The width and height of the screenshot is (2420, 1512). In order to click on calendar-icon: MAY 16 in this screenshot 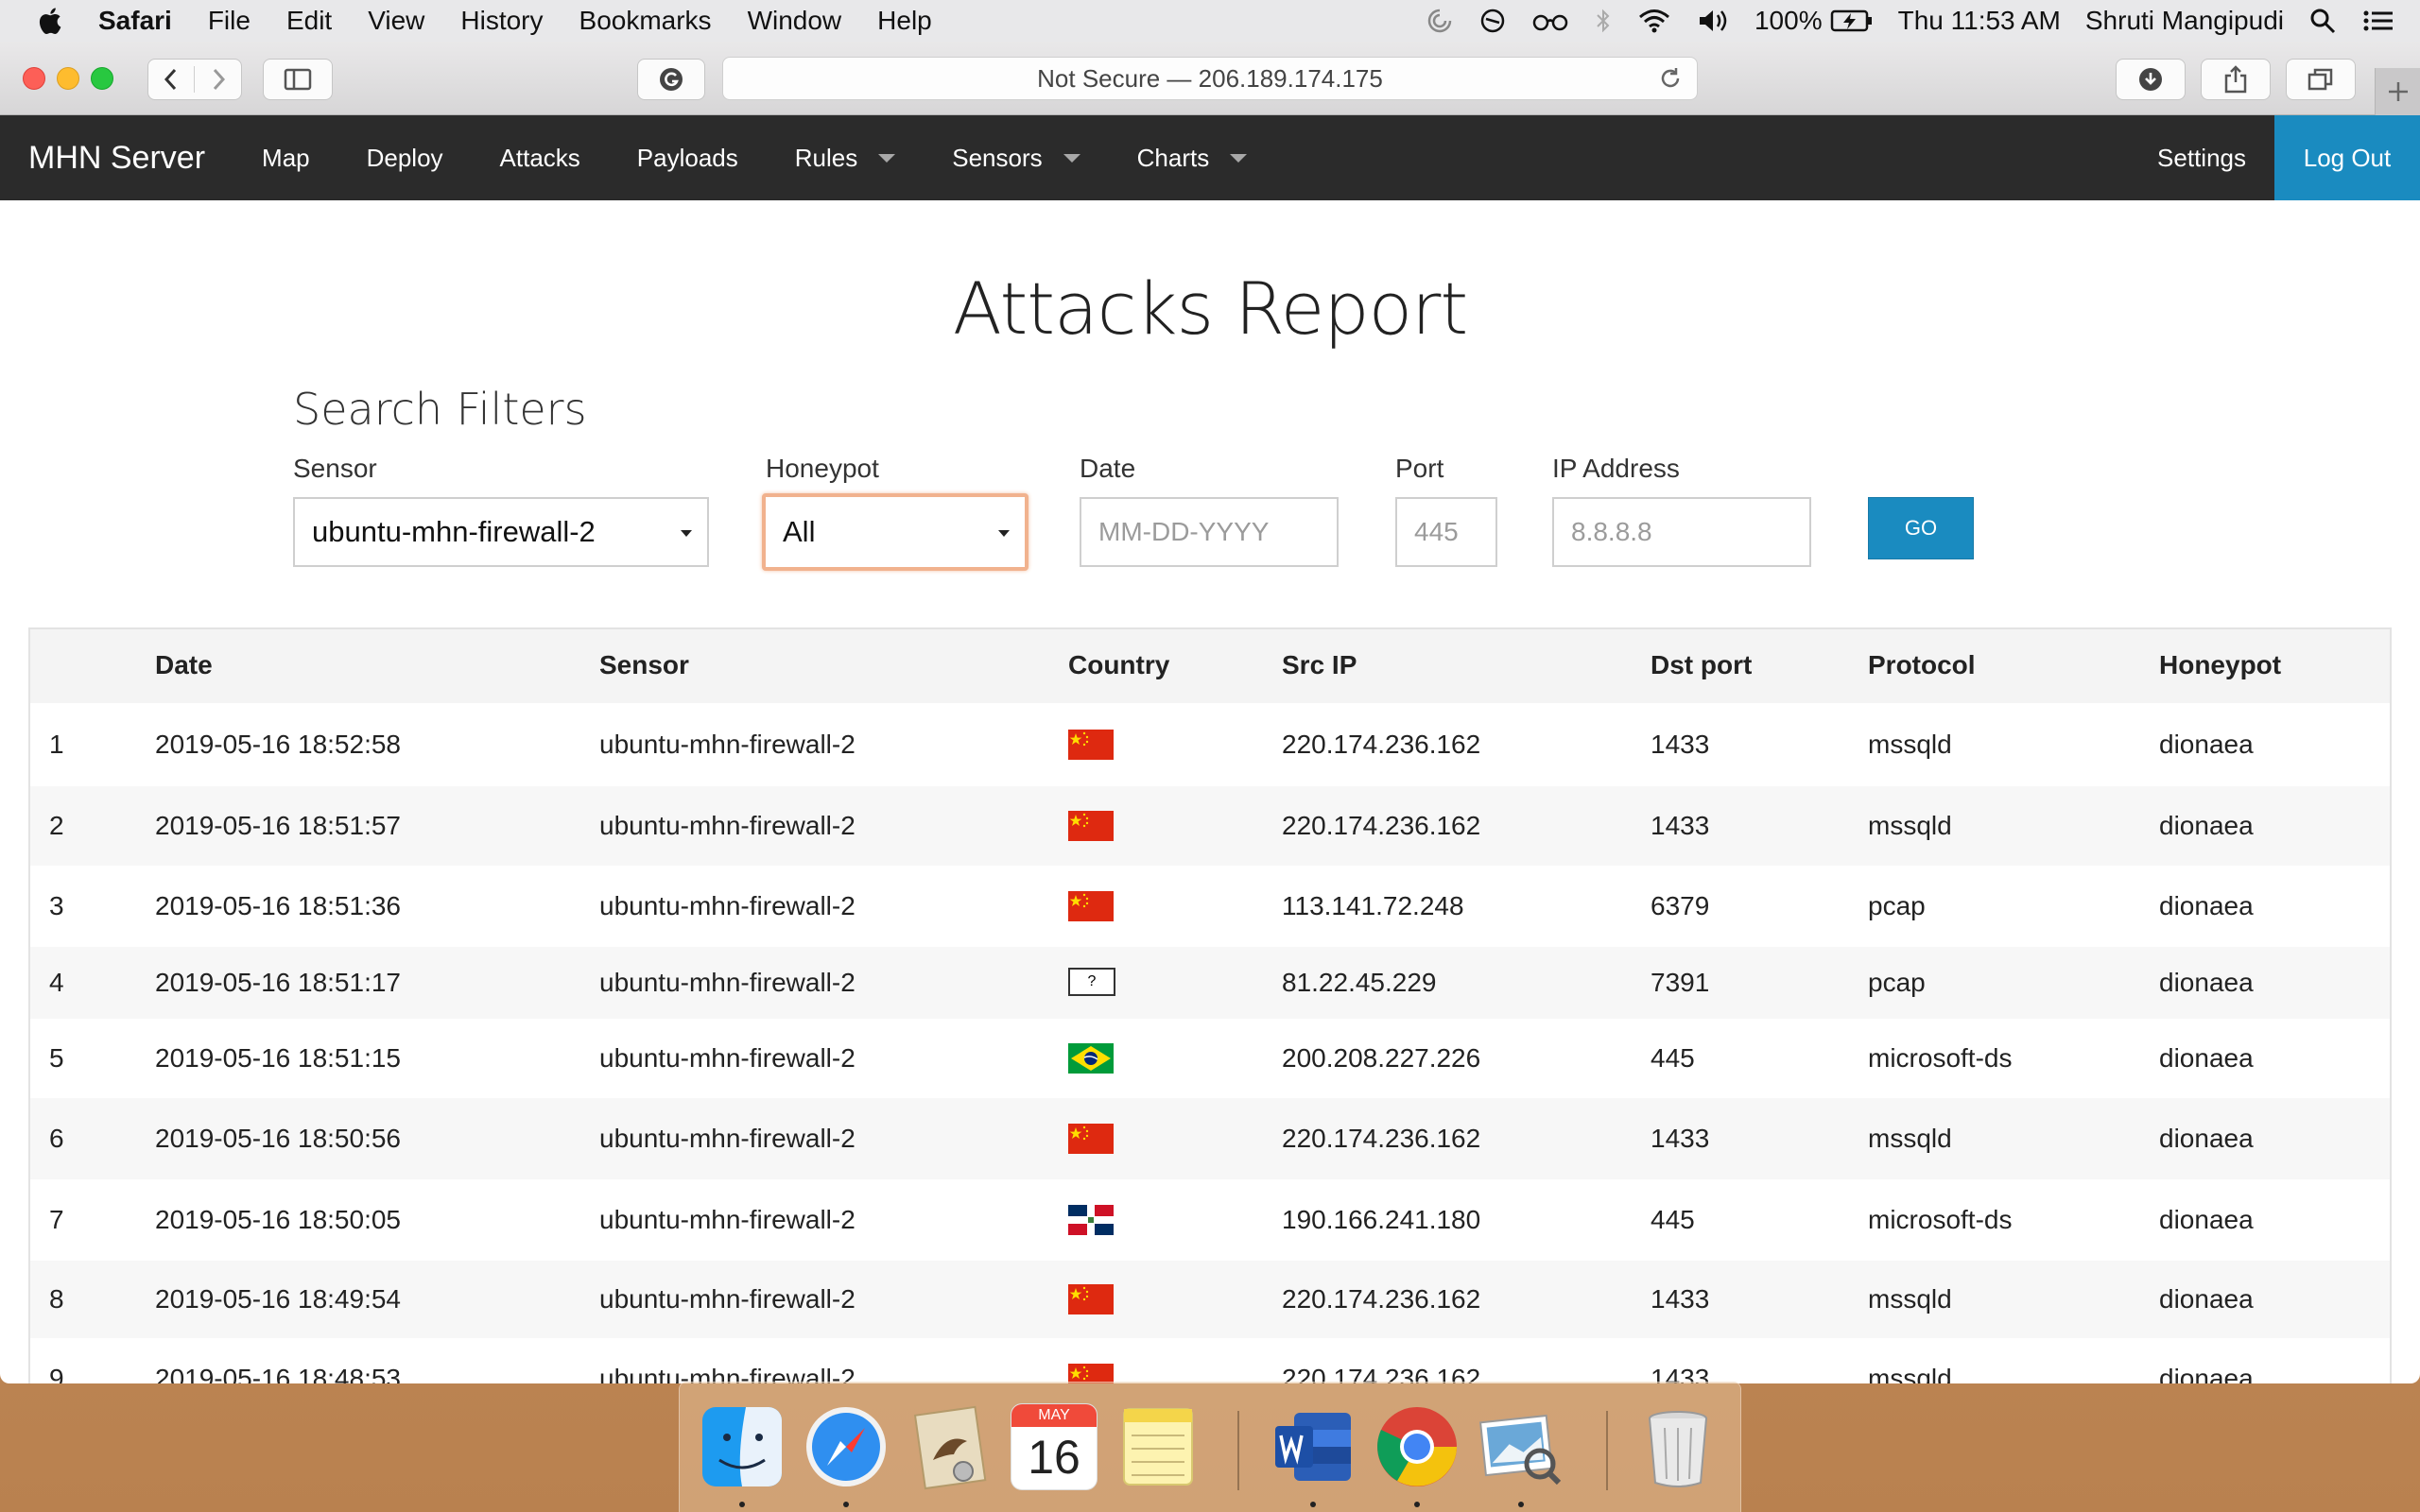, I will do `click(1054, 1446)`.